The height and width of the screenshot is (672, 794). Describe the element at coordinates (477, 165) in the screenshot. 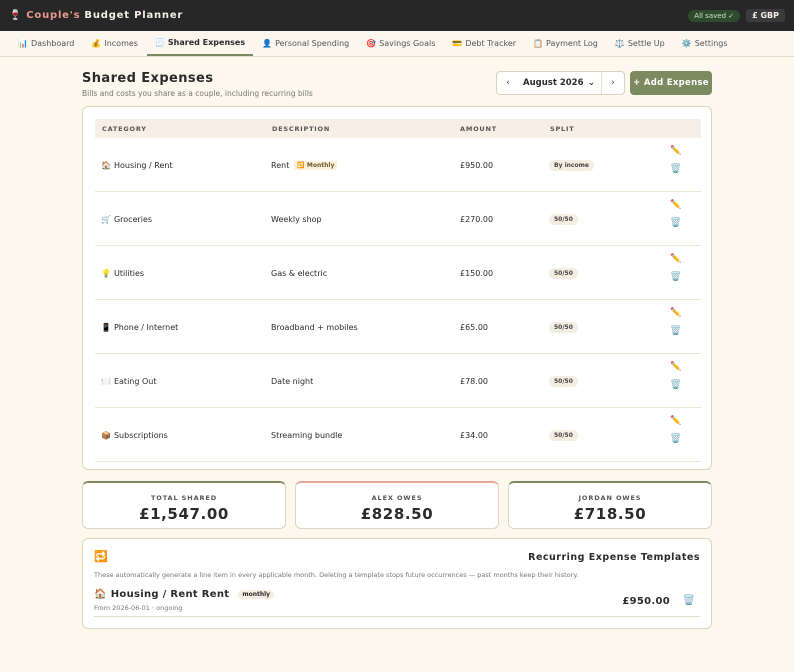

I see `row-amount: £950.00` at that location.